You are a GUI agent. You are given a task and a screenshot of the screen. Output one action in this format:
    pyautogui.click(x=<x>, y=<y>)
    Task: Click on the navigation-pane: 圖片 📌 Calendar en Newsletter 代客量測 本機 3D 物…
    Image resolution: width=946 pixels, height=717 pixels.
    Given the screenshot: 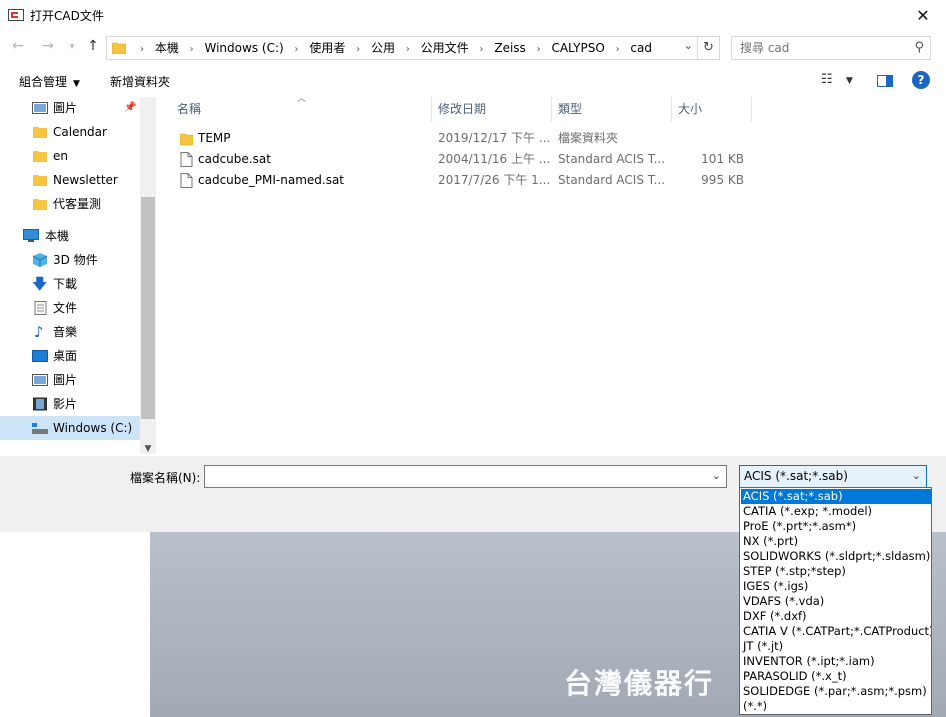 What is the action you would take?
    pyautogui.click(x=78, y=275)
    